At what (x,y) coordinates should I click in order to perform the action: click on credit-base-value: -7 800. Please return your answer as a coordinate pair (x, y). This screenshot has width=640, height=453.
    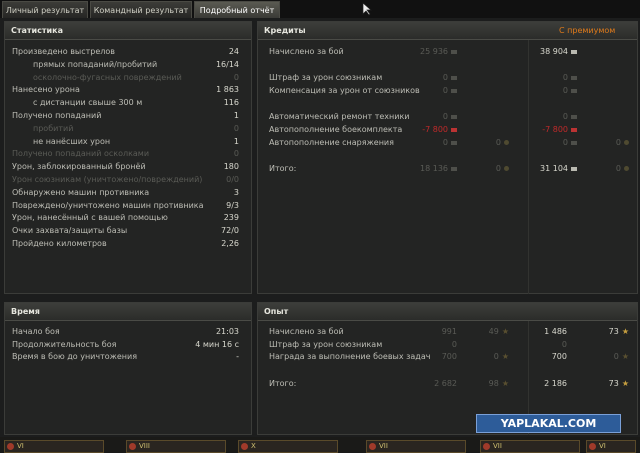
    Looking at the image, I should click on (439, 129).